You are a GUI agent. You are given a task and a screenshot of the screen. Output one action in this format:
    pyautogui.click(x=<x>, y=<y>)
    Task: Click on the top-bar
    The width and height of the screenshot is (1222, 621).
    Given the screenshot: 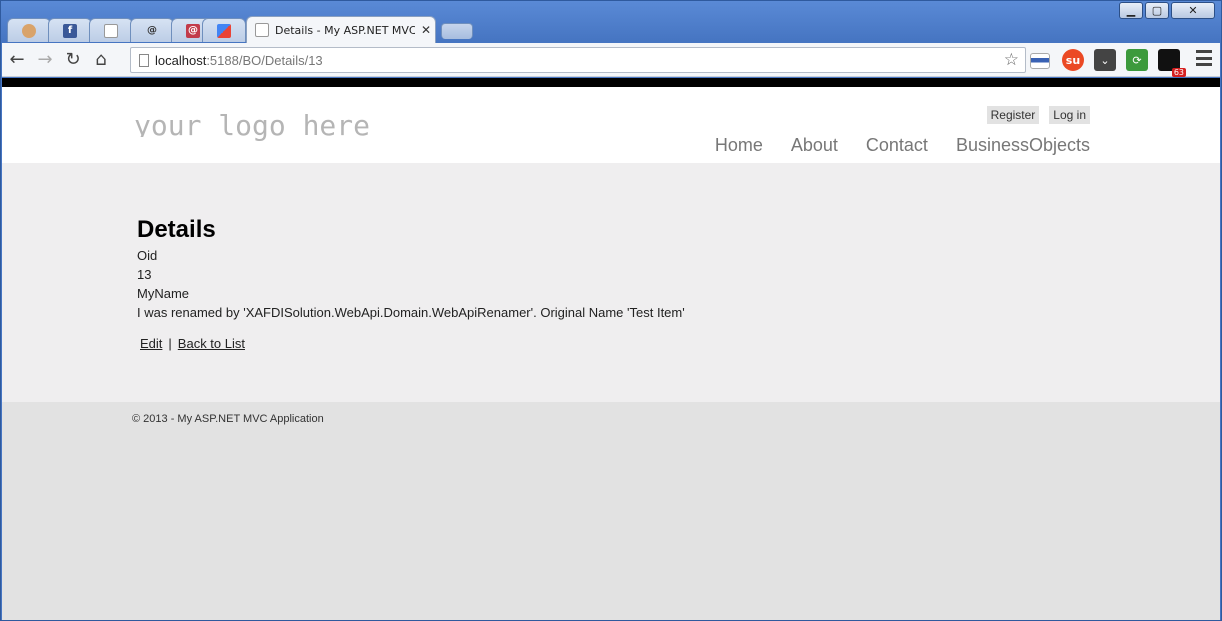 What is the action you would take?
    pyautogui.click(x=611, y=82)
    